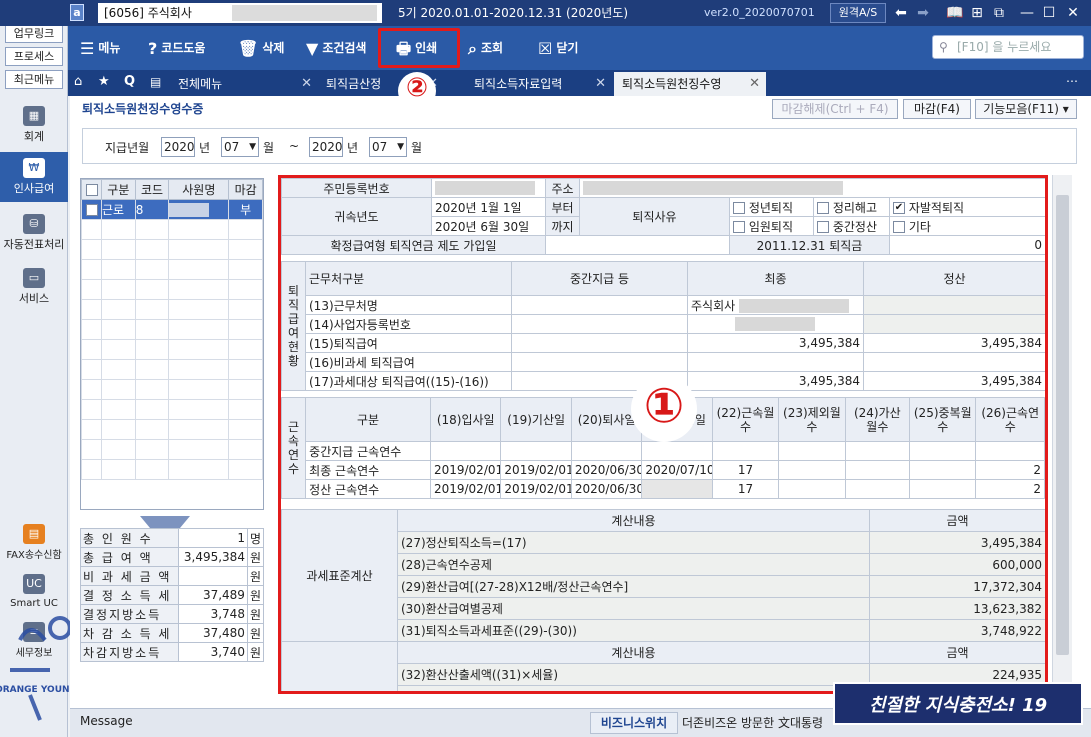 Image resolution: width=1091 pixels, height=737 pixels. Describe the element at coordinates (261, 48) in the screenshot. I see `delete-button: 🗑 삭제` at that location.